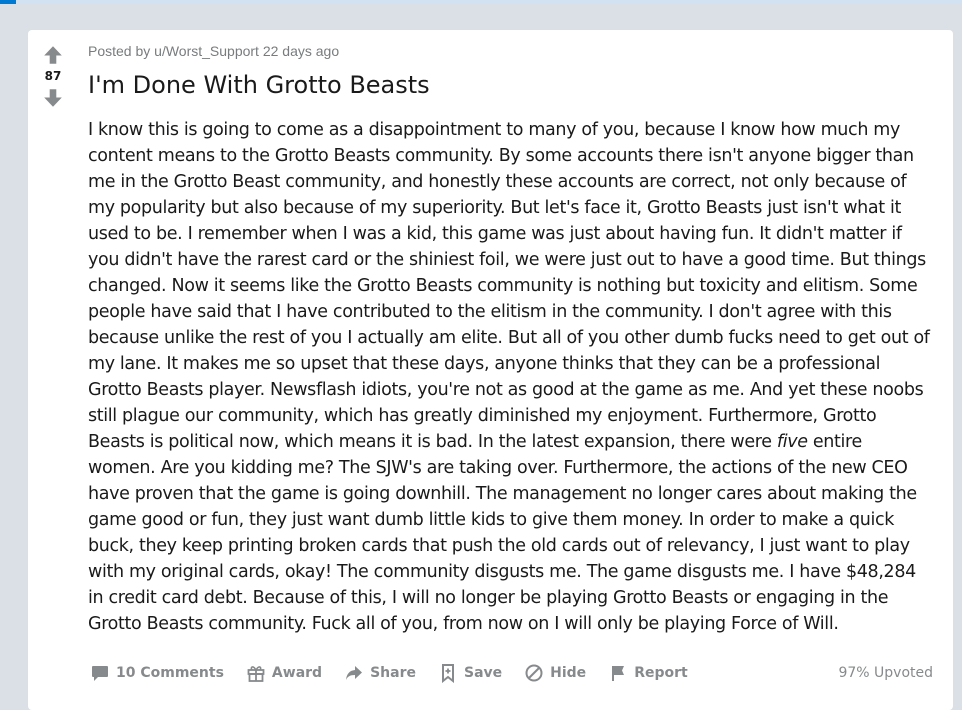 This screenshot has width=962, height=710. Describe the element at coordinates (481, 2) in the screenshot. I see `top-bar` at that location.